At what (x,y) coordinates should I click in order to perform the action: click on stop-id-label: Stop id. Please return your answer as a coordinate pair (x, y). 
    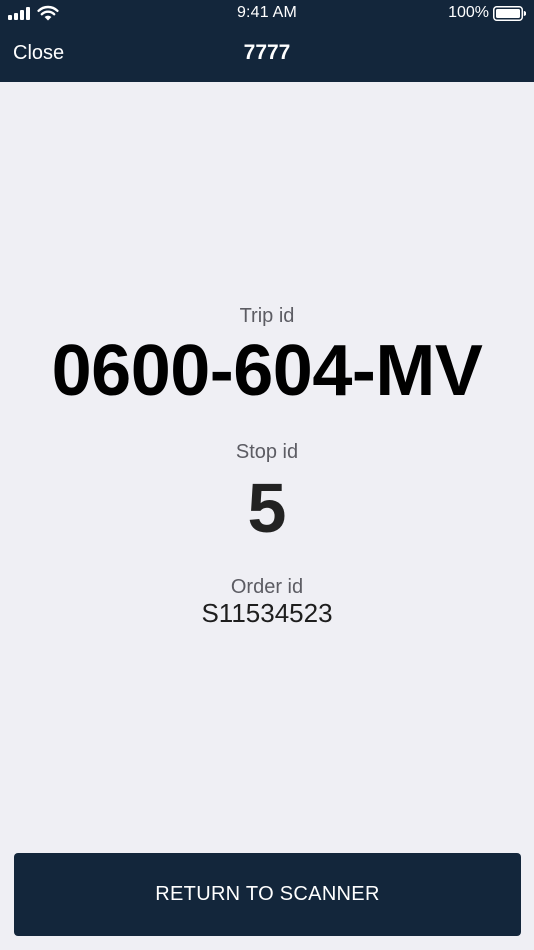
    Looking at the image, I should click on (267, 452).